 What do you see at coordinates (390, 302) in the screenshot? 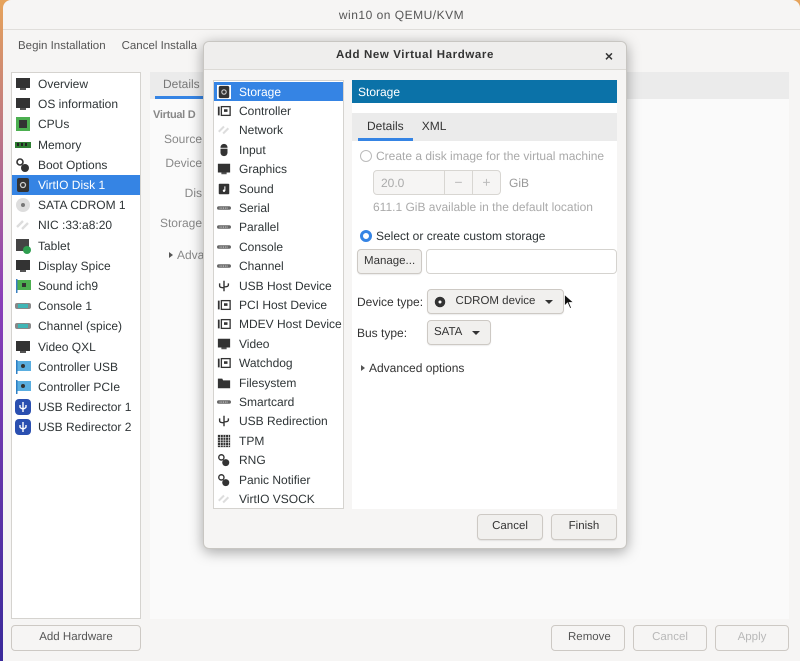
I see `field-label: Device type:` at bounding box center [390, 302].